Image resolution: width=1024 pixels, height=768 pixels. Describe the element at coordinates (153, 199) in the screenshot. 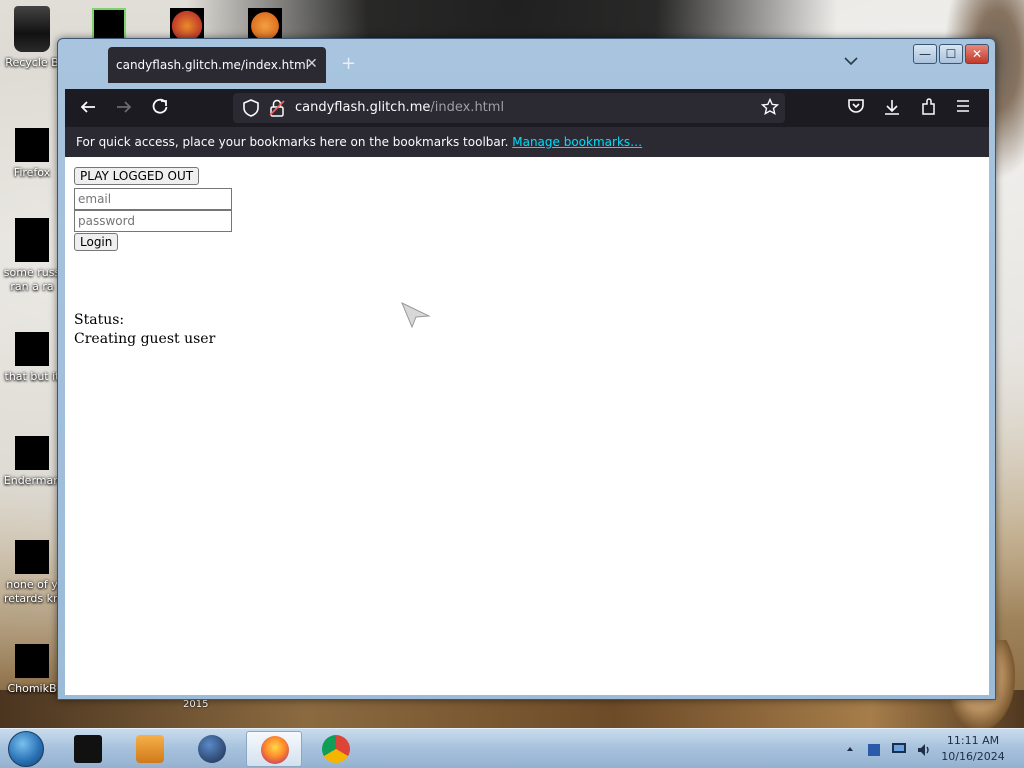

I see `email-input` at that location.